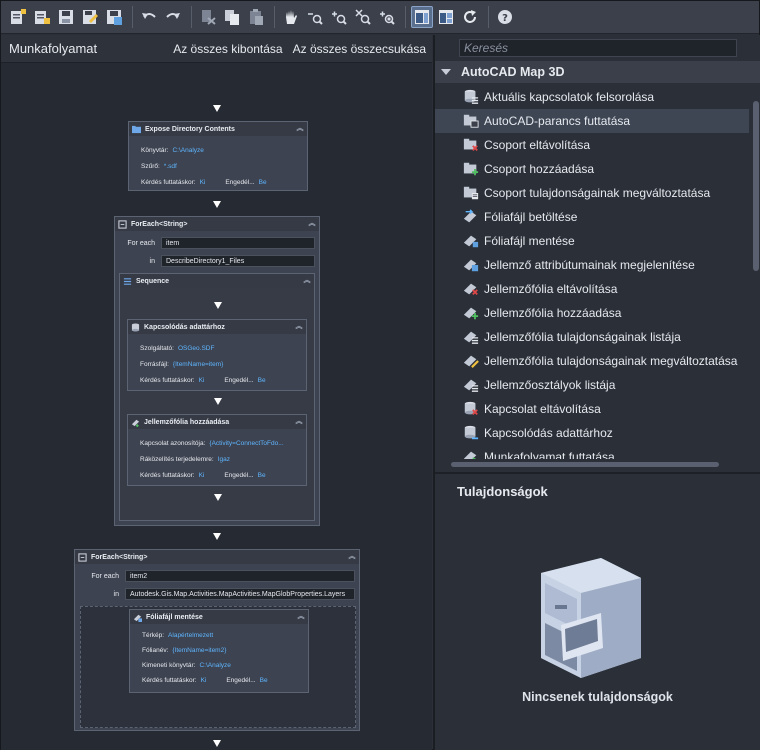 This screenshot has width=760, height=750. I want to click on palette-item: Jellemzőfólia hozzáadása, so click(592, 313).